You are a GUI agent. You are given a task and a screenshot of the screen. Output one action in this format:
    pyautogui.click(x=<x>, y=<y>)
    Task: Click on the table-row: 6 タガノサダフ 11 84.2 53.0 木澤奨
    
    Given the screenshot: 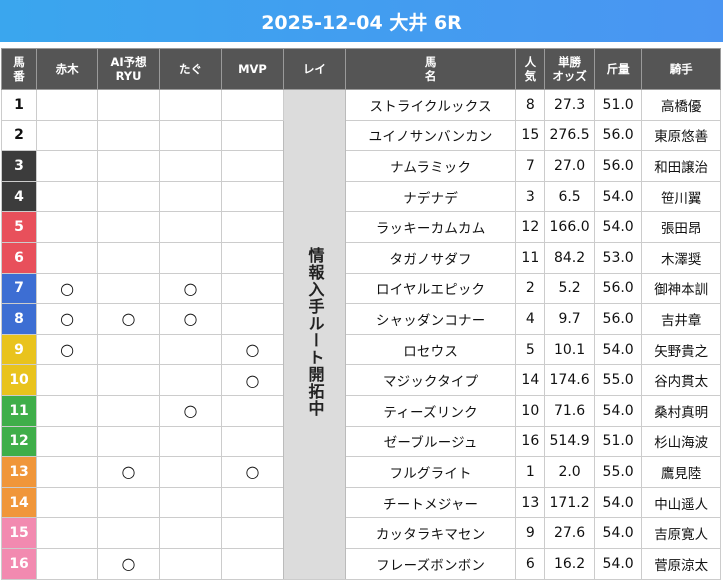 What is the action you would take?
    pyautogui.click(x=360, y=257)
    